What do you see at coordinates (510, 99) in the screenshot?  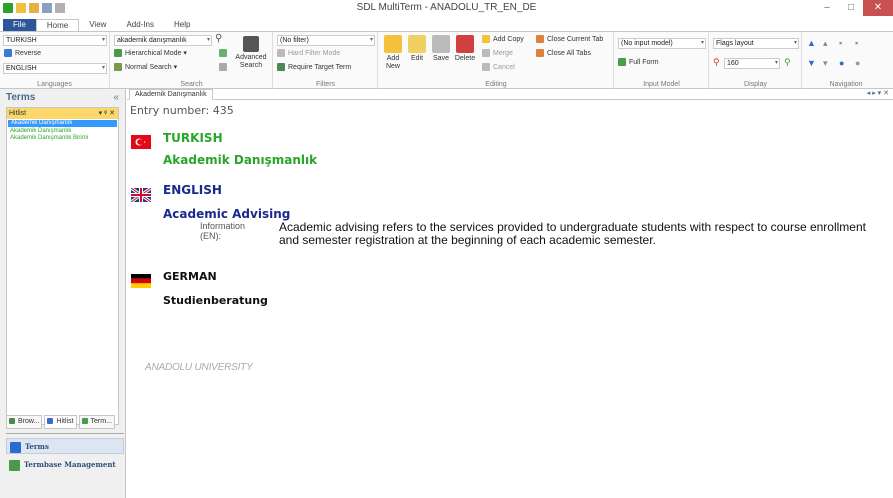 I see `tab-strip-line` at bounding box center [510, 99].